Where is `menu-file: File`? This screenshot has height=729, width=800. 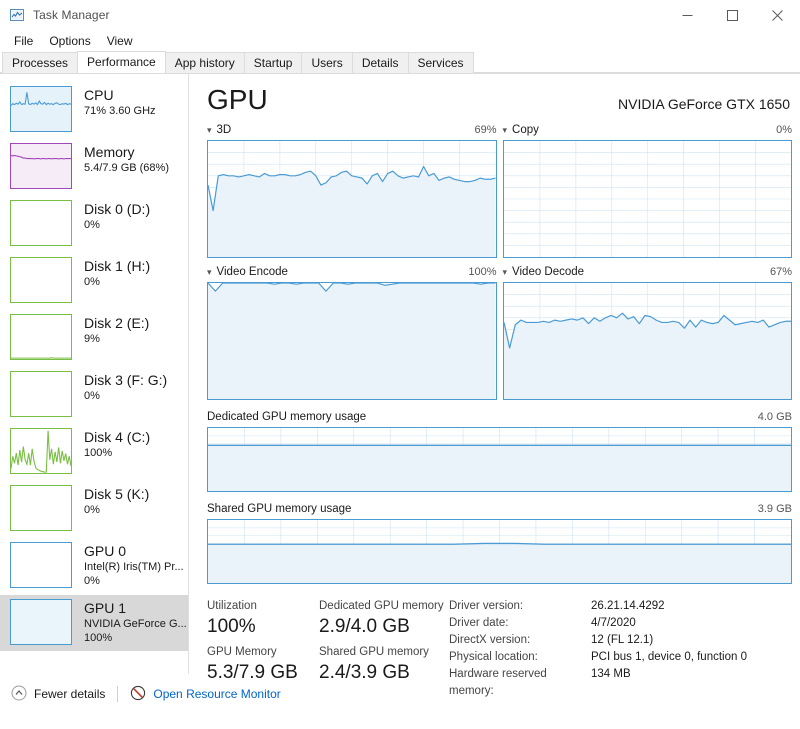 menu-file: File is located at coordinates (23, 41).